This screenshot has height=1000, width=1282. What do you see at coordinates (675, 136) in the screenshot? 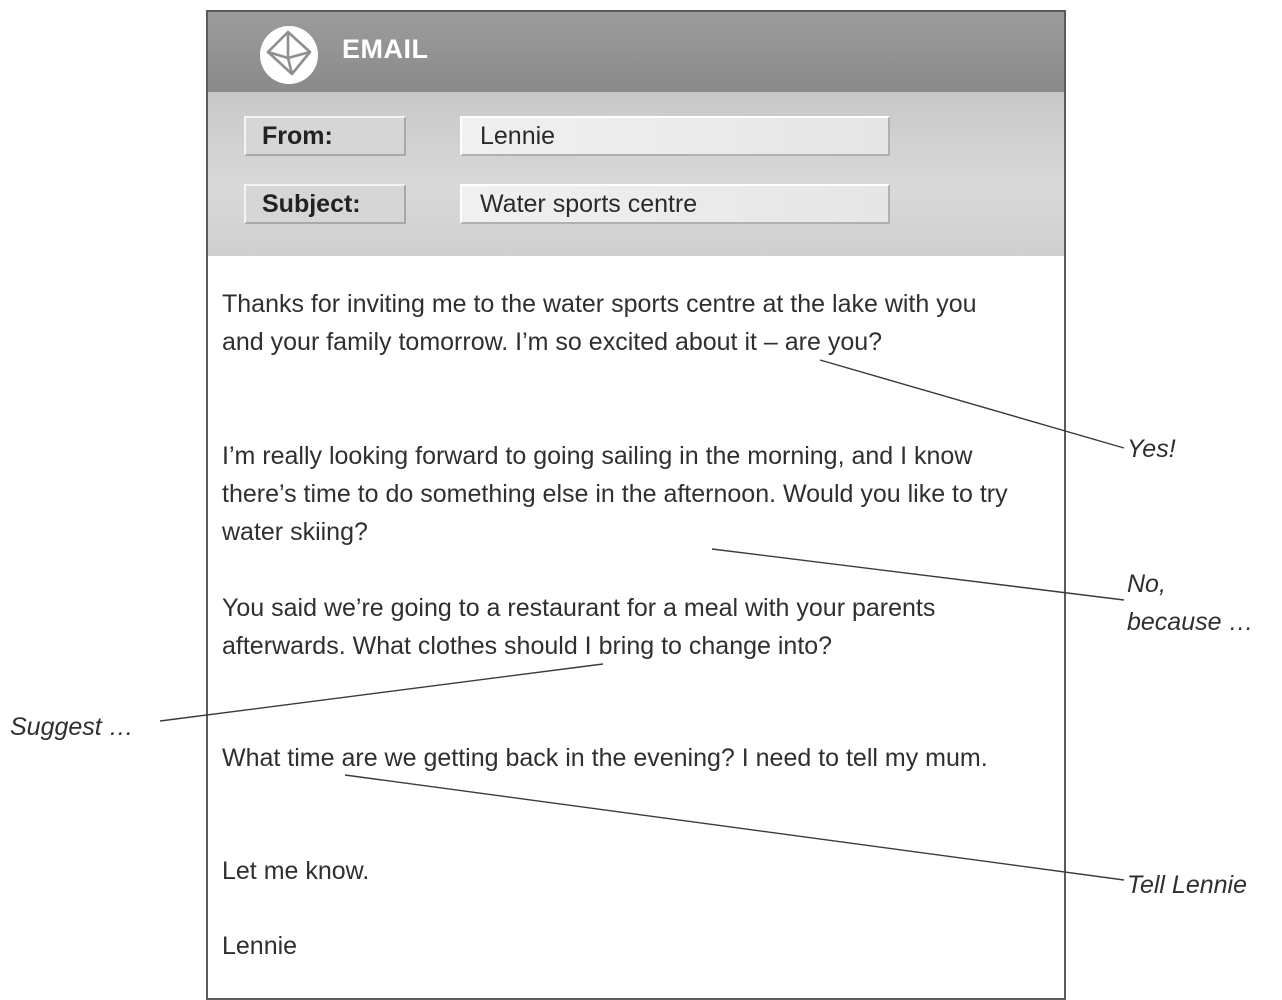
I see `from-field: Lennie` at bounding box center [675, 136].